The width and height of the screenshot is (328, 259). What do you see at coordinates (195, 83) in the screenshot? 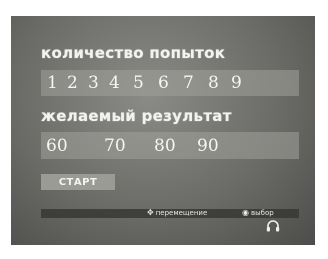
I see `attempts-option: 7` at bounding box center [195, 83].